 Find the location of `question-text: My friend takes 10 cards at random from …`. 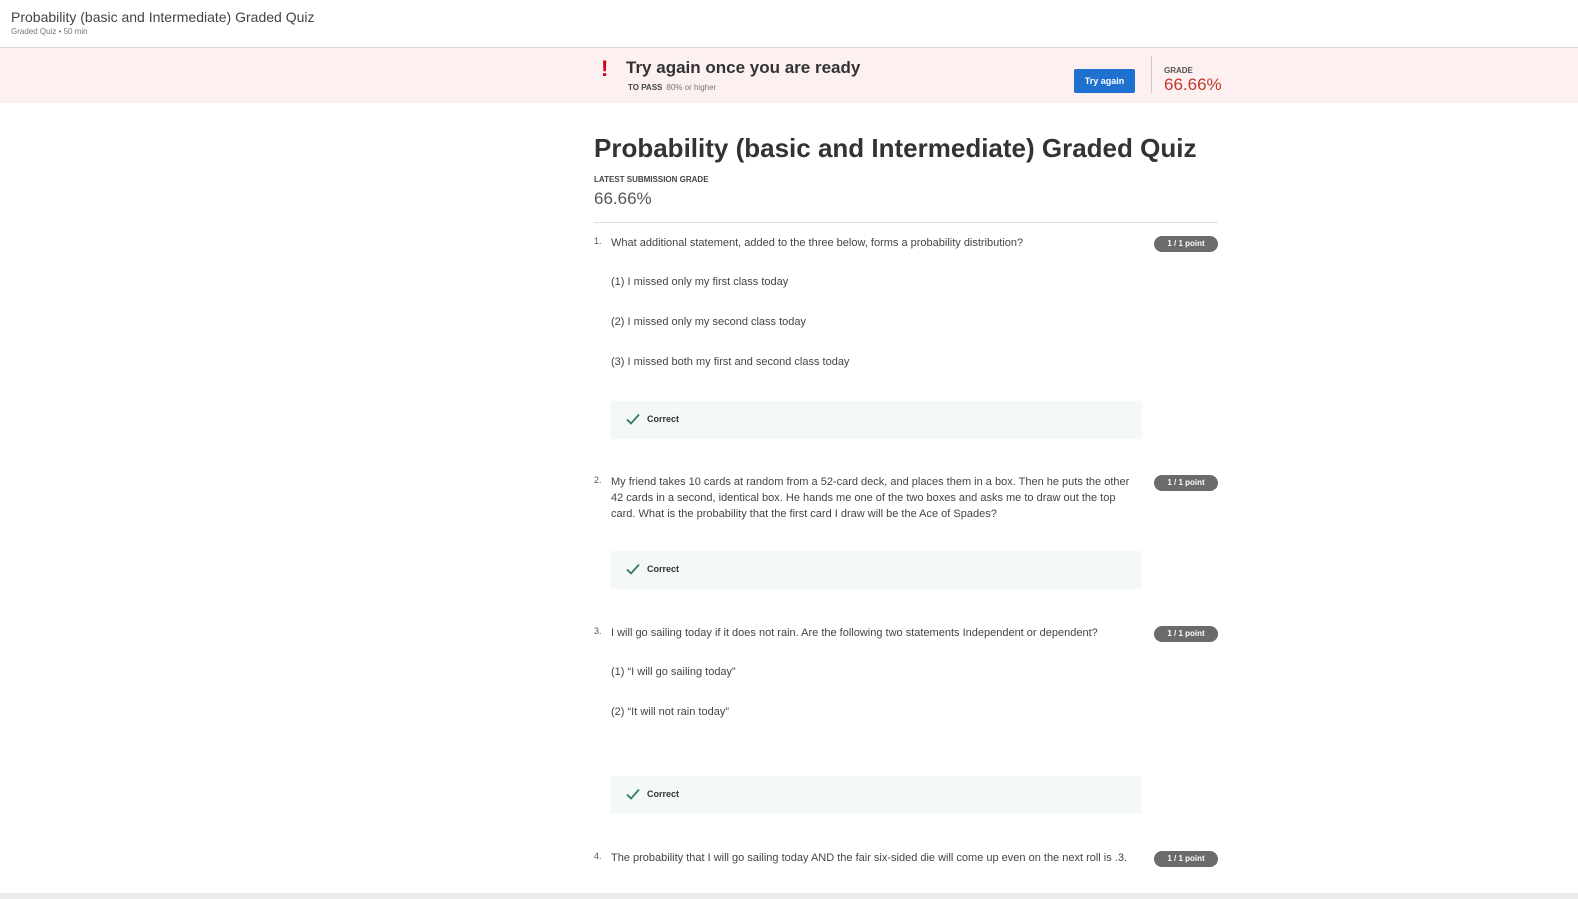

question-text: My friend takes 10 cards at random from … is located at coordinates (870, 498).